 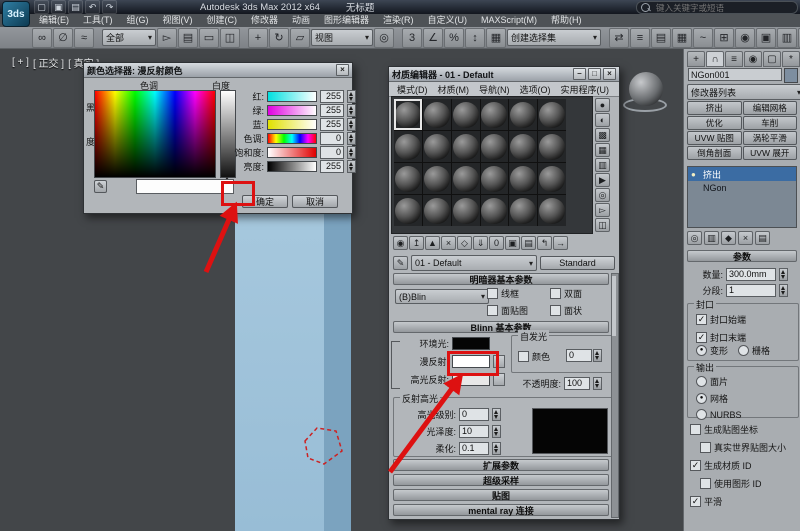 What do you see at coordinates (535, 89) in the screenshot?
I see `material-editor-menu-item: 选项(O)` at bounding box center [535, 89].